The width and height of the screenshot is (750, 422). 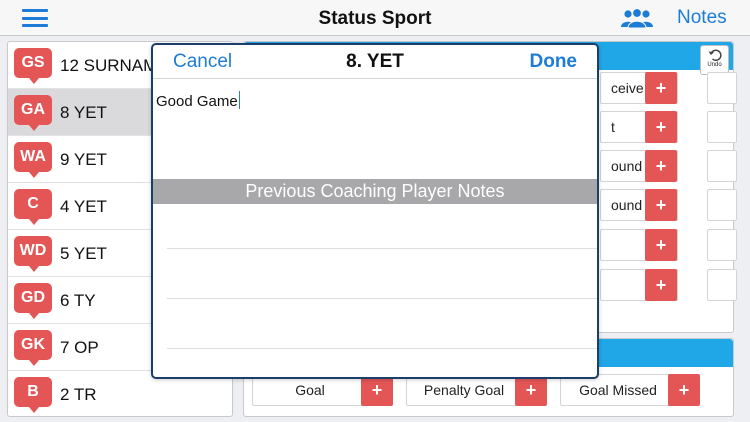 I want to click on position-badge: C, so click(x=33, y=207).